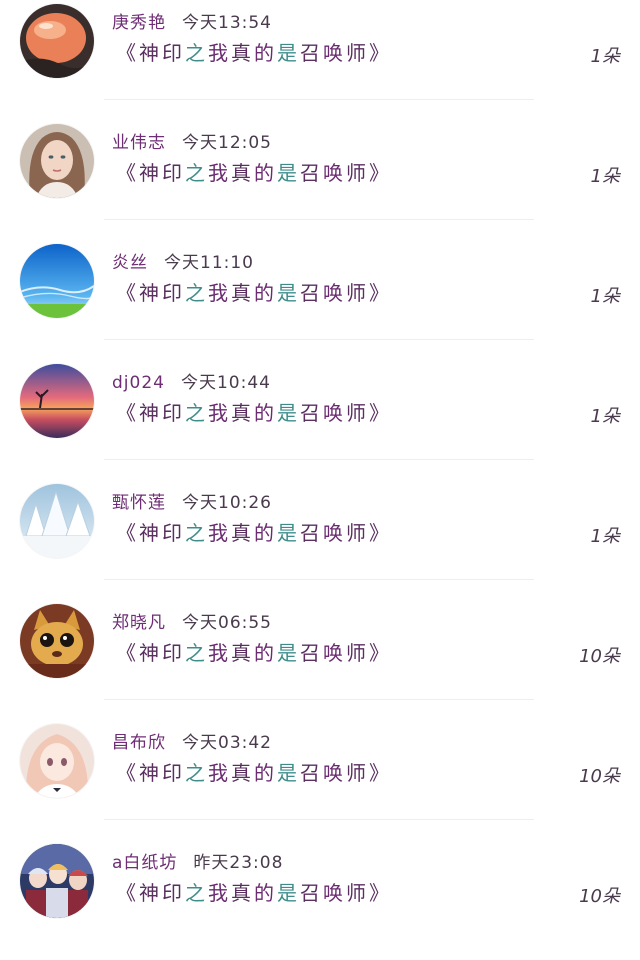  I want to click on list-item: 庚秀艳 今天13:54 《神印之我真的是召唤师》 1朵, so click(320, 60).